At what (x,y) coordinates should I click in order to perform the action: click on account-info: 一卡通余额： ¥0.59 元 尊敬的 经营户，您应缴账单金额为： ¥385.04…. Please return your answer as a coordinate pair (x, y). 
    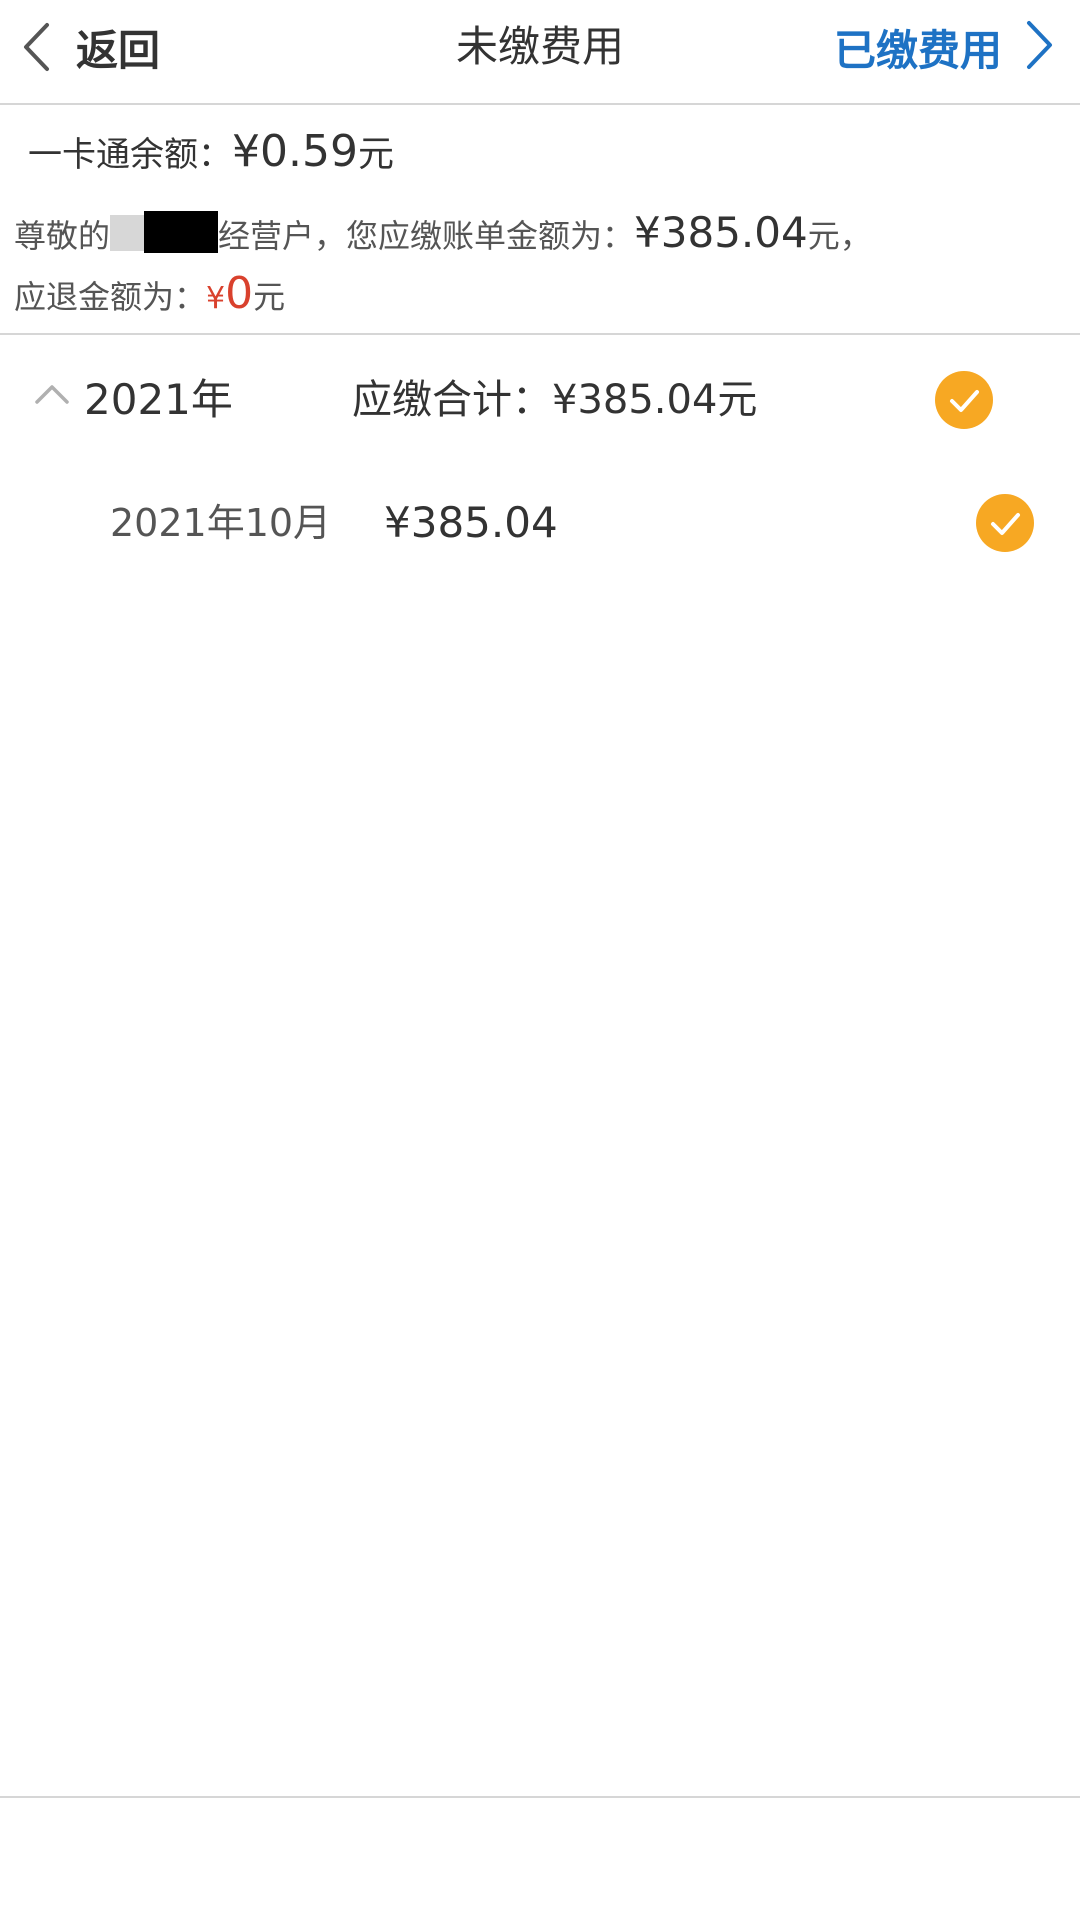
    Looking at the image, I should click on (540, 220).